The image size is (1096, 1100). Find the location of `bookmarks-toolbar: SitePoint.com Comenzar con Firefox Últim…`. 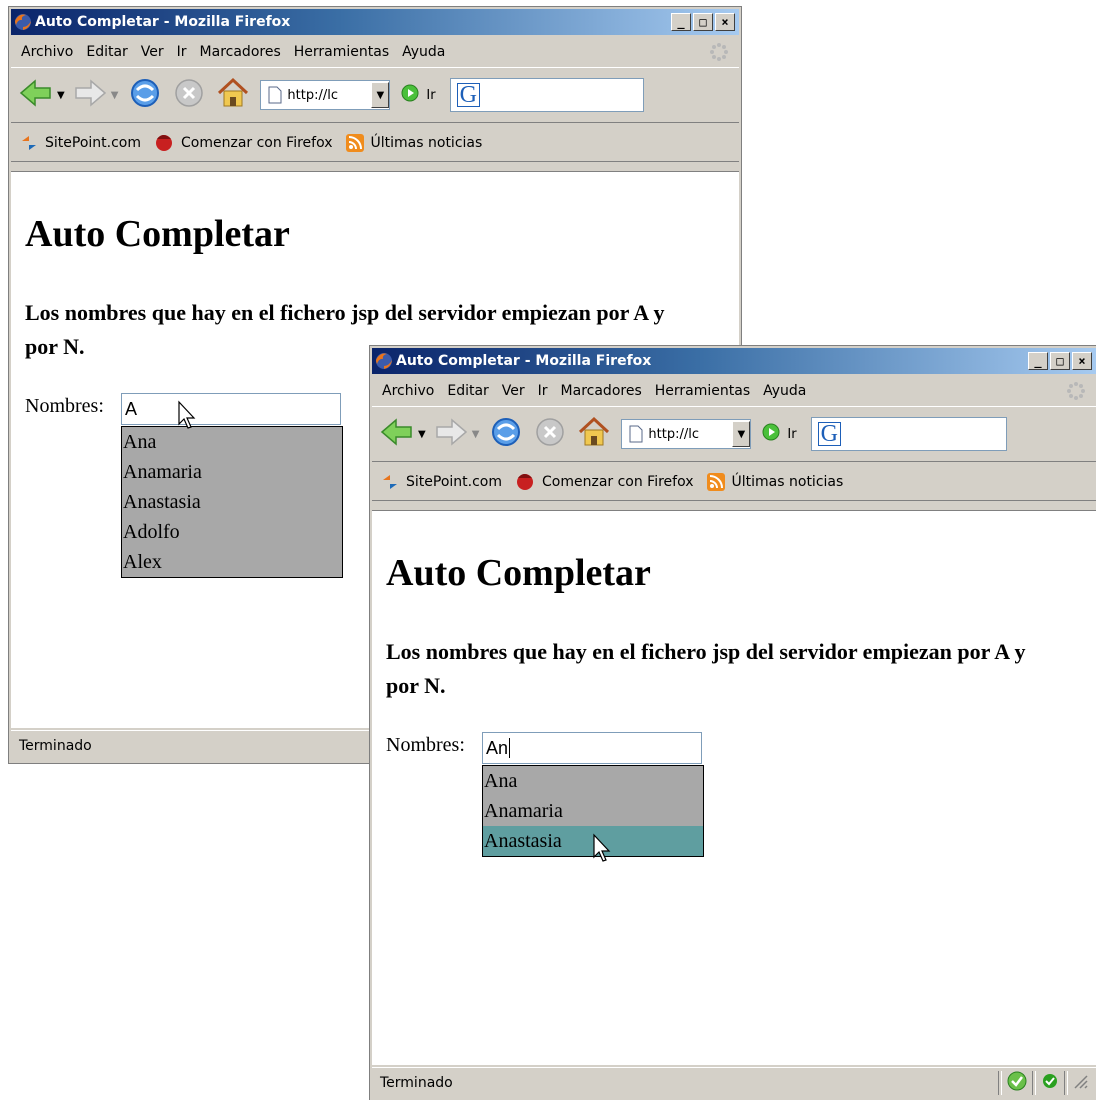

bookmarks-toolbar: SitePoint.com Comenzar con Firefox Últim… is located at coordinates (734, 482).